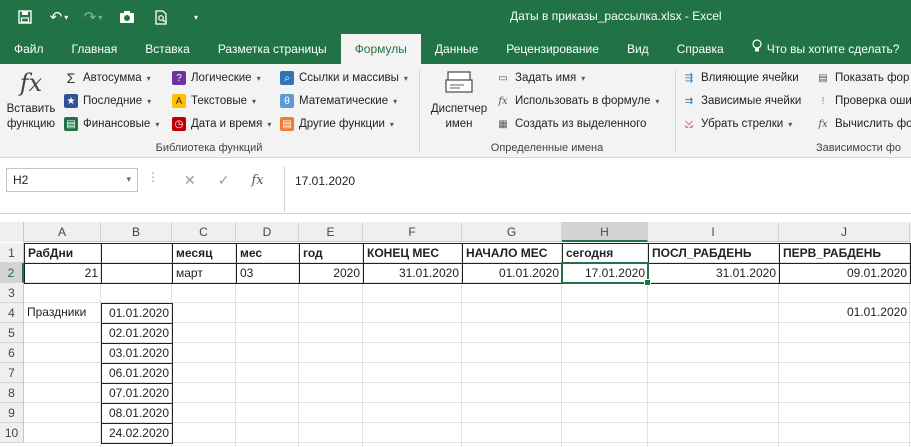 Image resolution: width=911 pixels, height=447 pixels. What do you see at coordinates (742, 101) in the screenshot?
I see `trace-dependents-button: ⇉ Зависимые ячейки` at bounding box center [742, 101].